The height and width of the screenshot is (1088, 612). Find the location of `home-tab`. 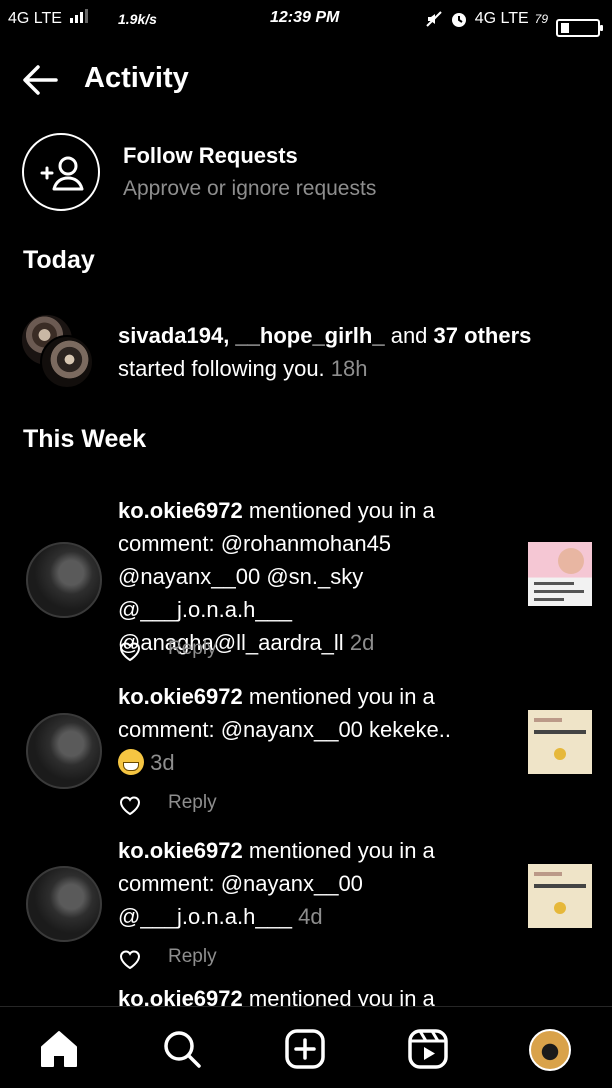

home-tab is located at coordinates (59, 1049).